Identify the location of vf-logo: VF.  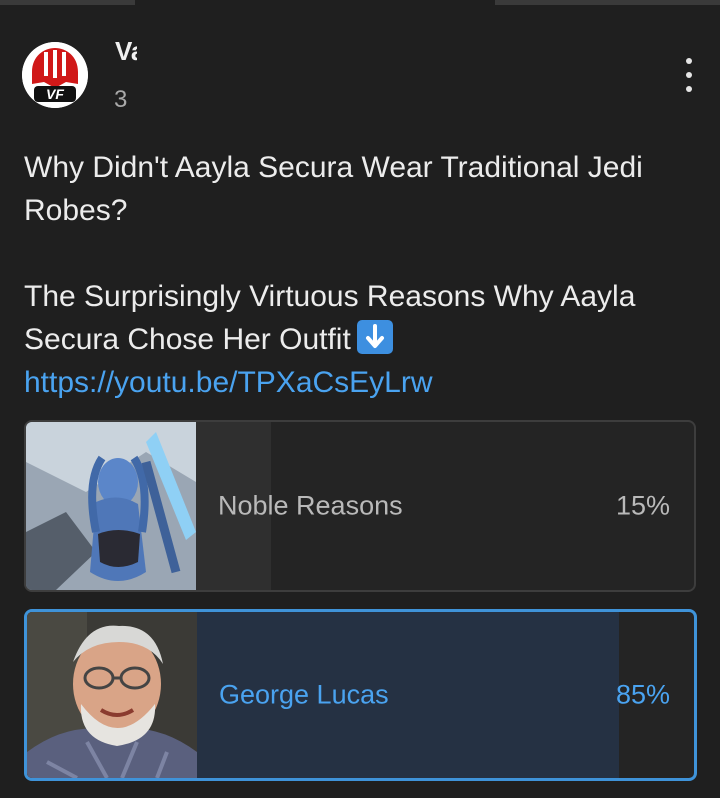
(55, 75).